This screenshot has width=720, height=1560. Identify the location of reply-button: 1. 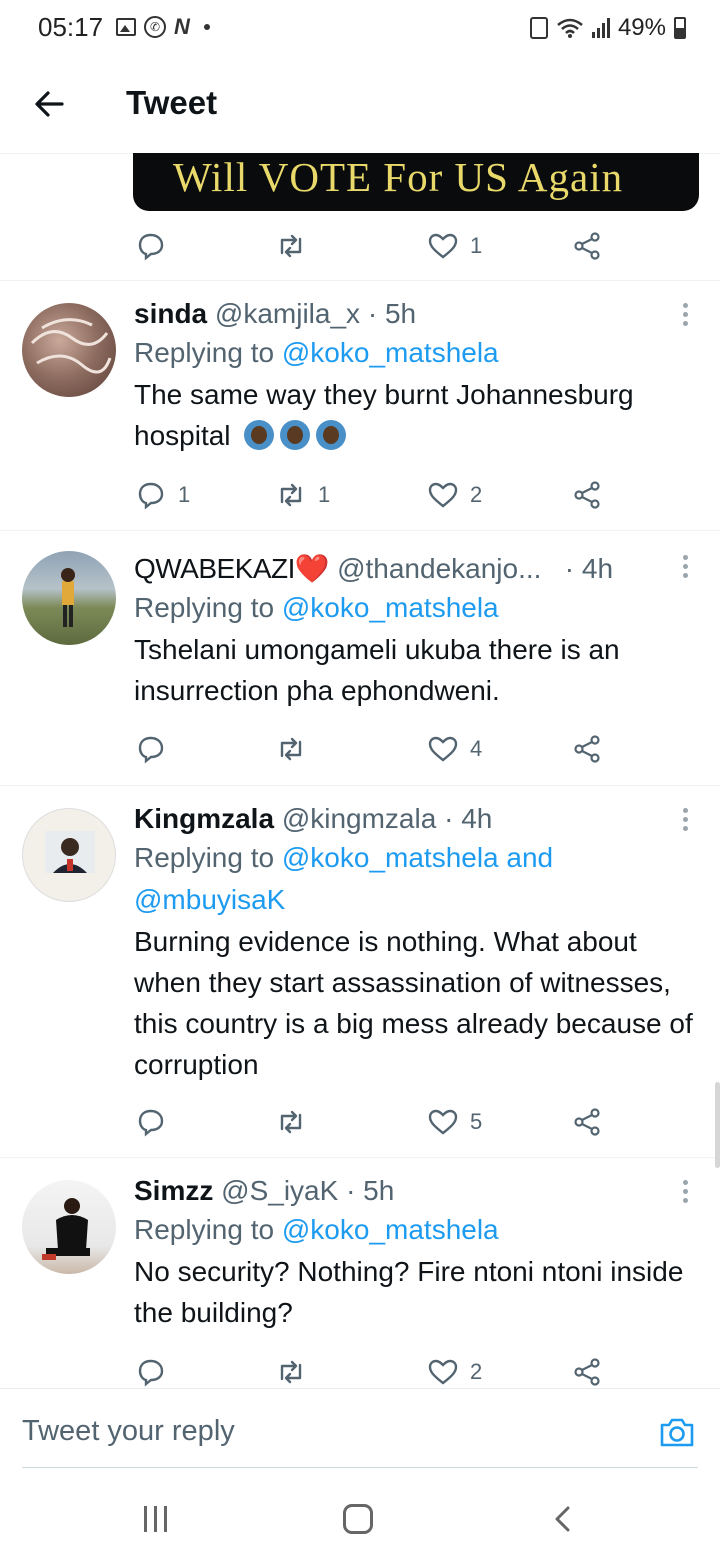
(162, 495).